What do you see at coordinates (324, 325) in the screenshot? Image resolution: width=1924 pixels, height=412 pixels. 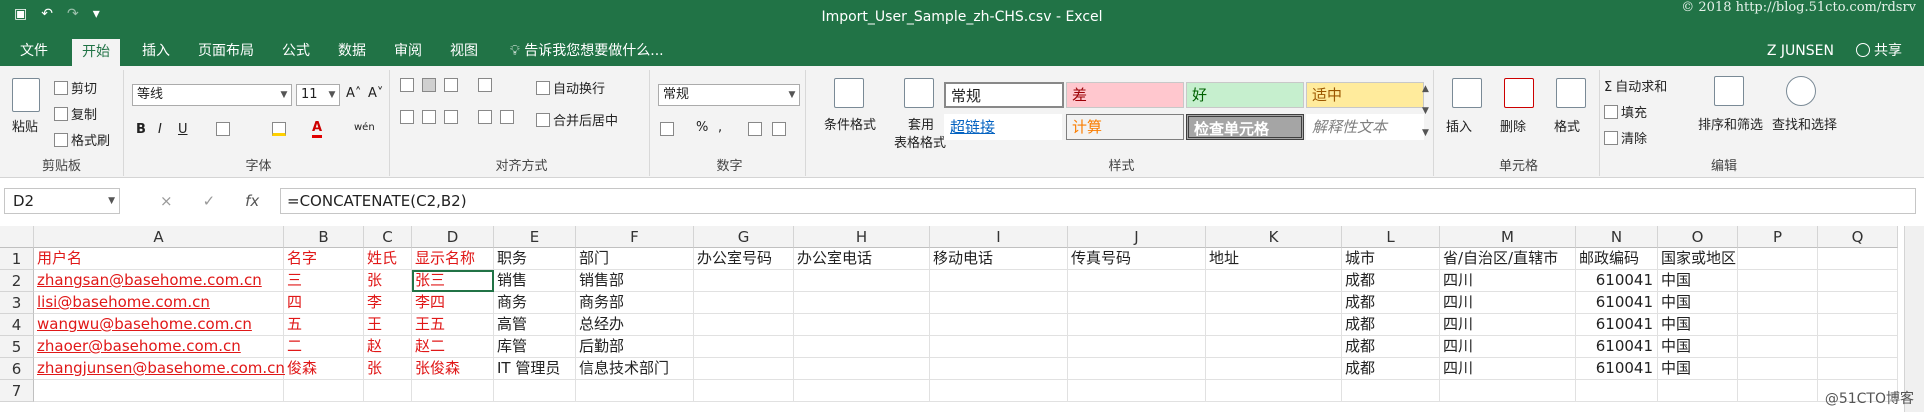 I see `cell-b4: 五` at bounding box center [324, 325].